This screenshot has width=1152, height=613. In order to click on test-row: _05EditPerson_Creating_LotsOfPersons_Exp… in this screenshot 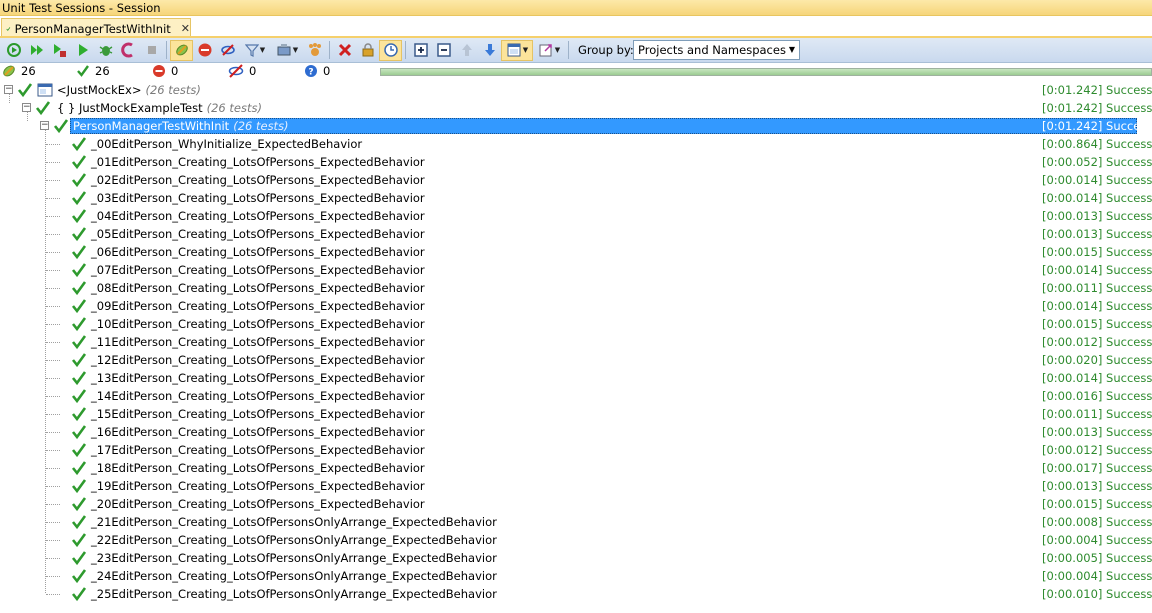, I will do `click(576, 234)`.